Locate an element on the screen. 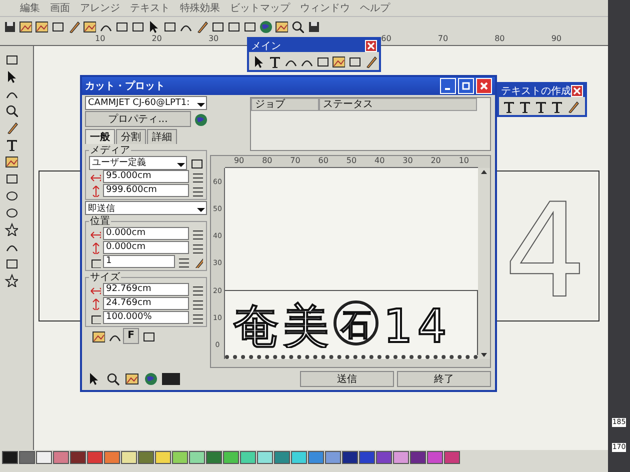  menu-item: ビットマップ is located at coordinates (260, 8).